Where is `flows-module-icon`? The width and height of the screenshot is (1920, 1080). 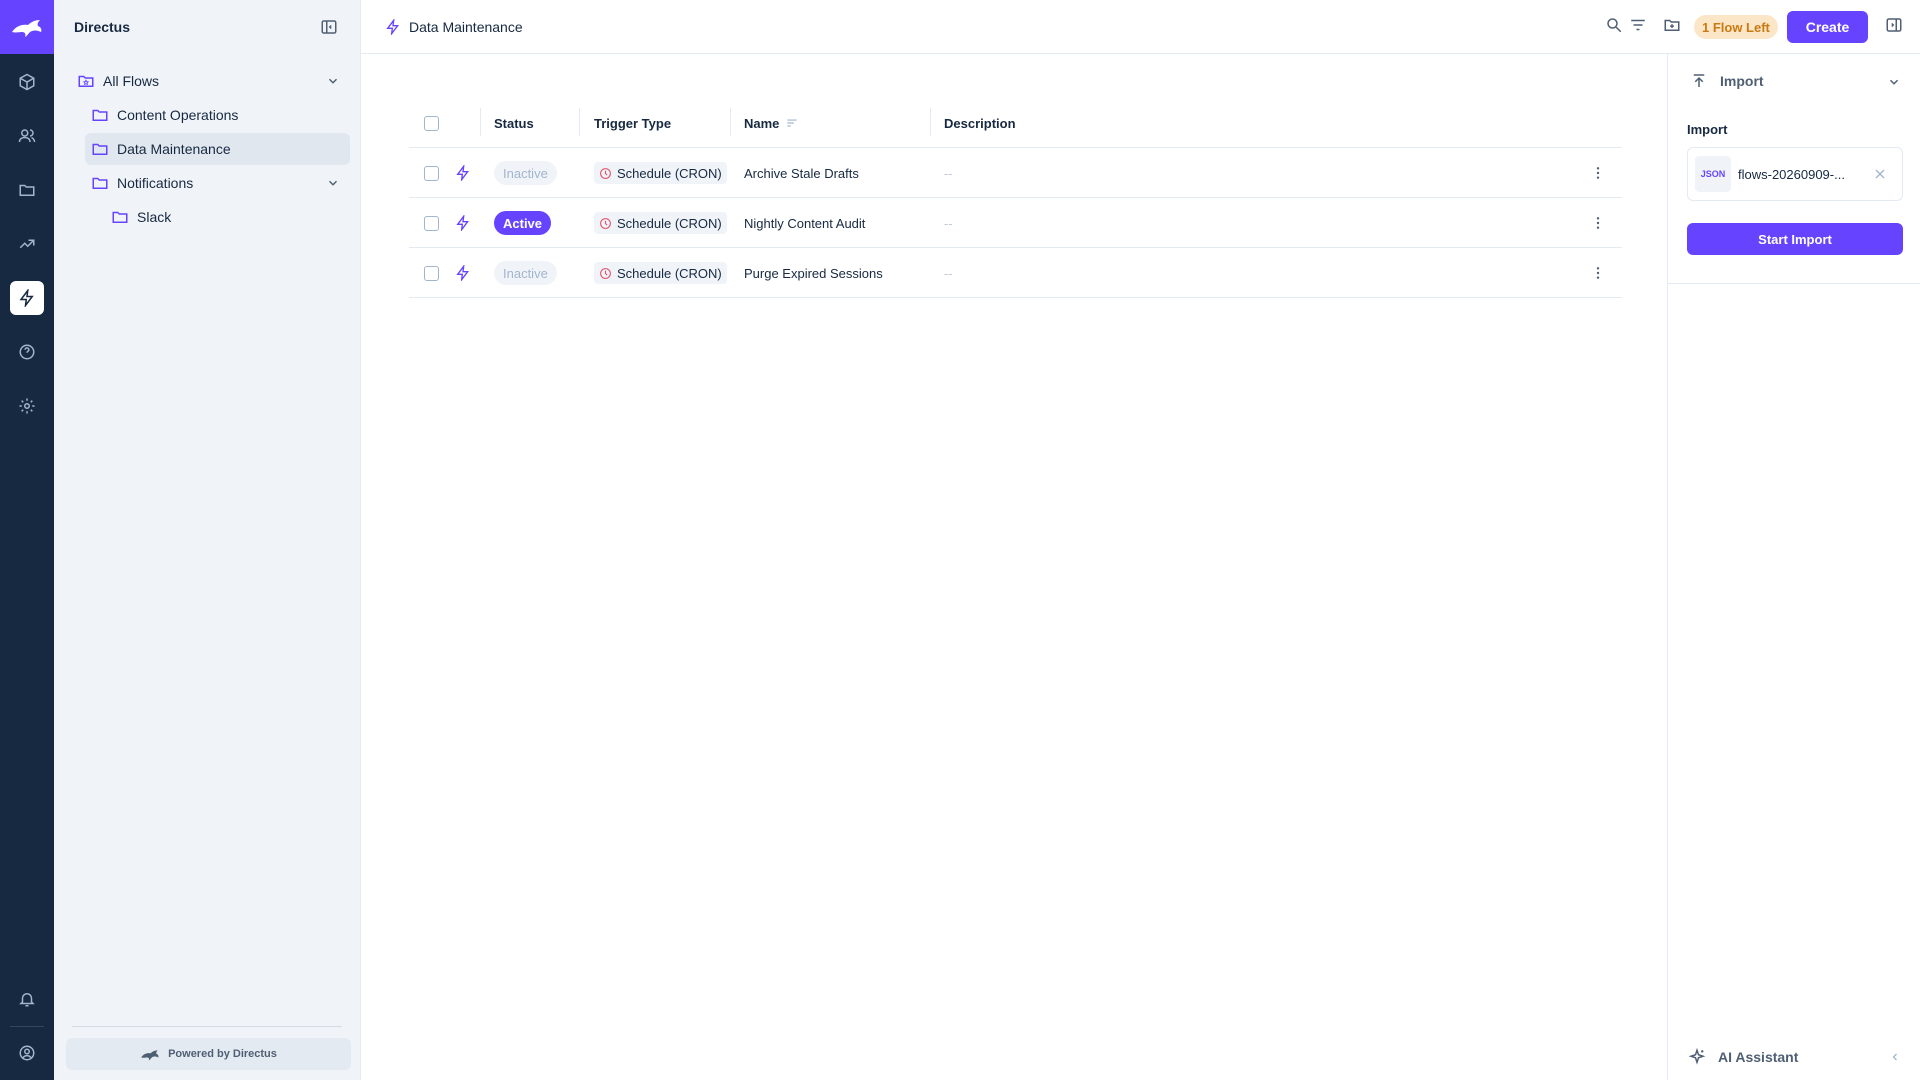 flows-module-icon is located at coordinates (27, 298).